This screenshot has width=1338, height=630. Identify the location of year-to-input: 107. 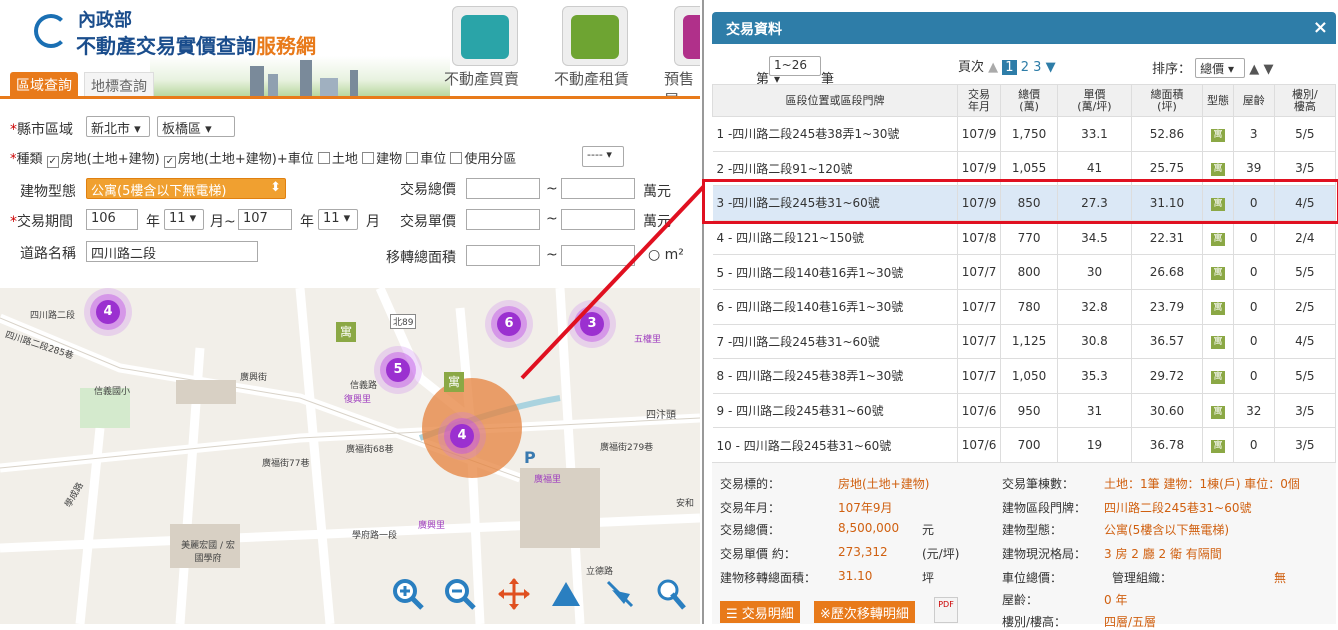
(265, 219).